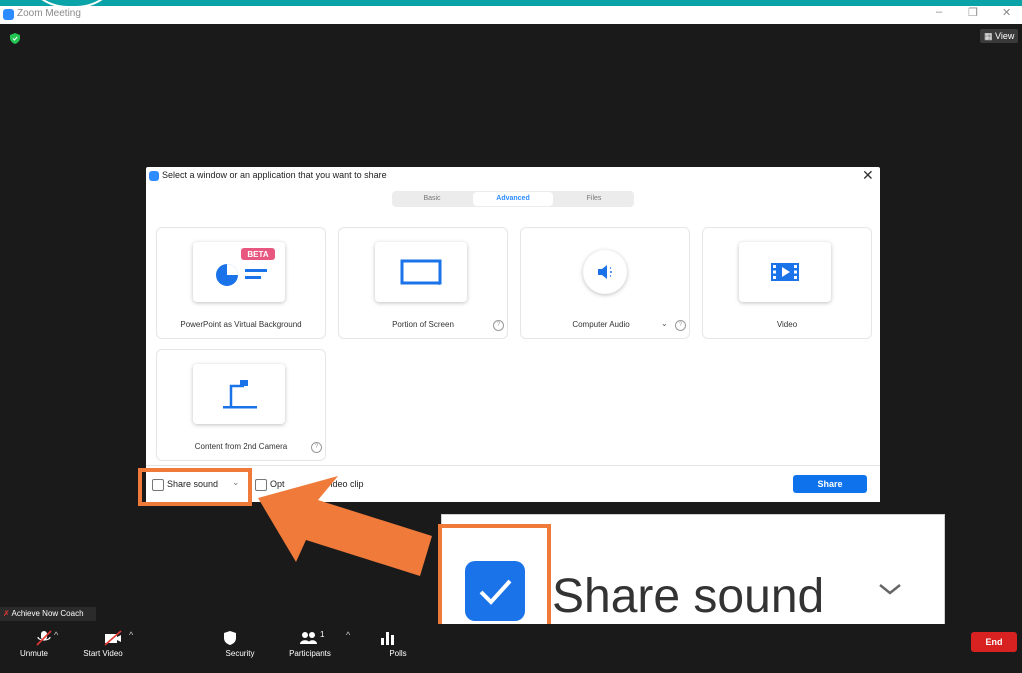  Describe the element at coordinates (240, 653) in the screenshot. I see `security-label: Security` at that location.